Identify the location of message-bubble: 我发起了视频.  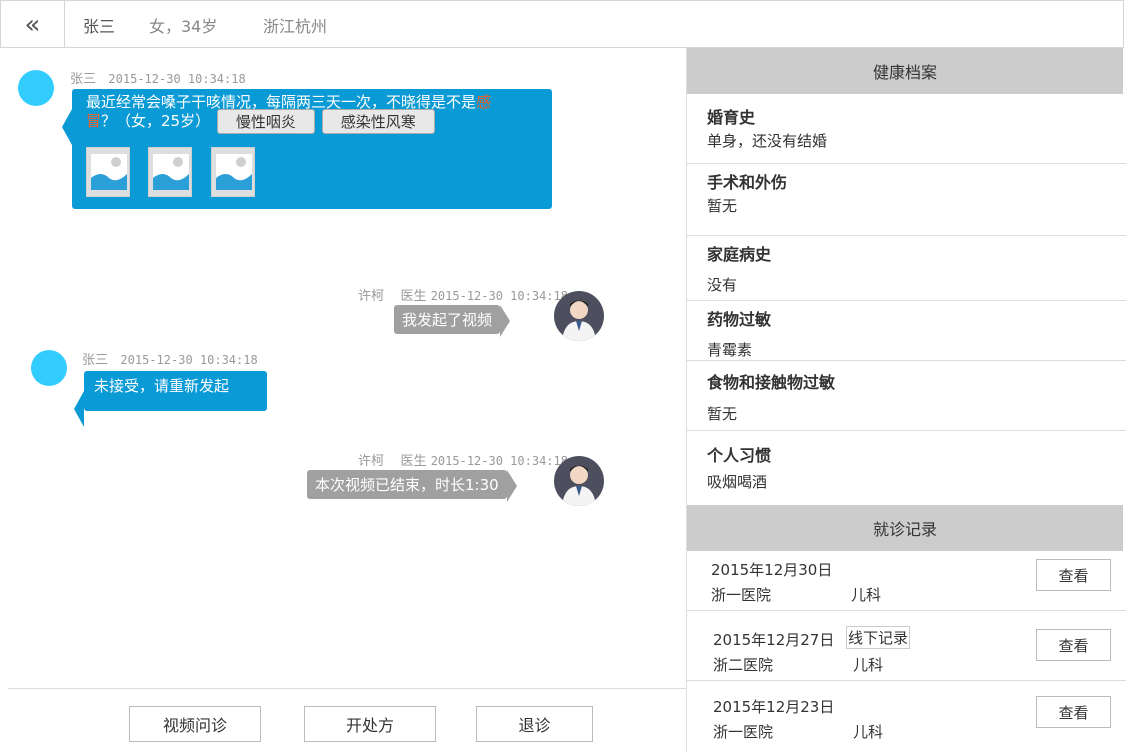
(452, 321).